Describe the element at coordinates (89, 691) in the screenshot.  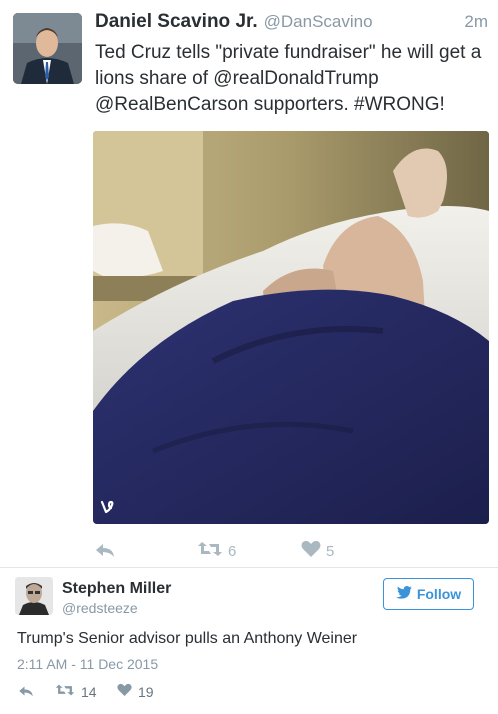
I see `quote-retweet-count: 14` at that location.